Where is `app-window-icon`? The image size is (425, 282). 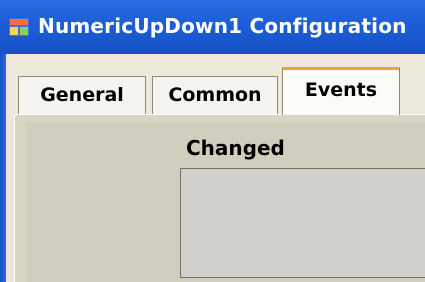 app-window-icon is located at coordinates (19, 27).